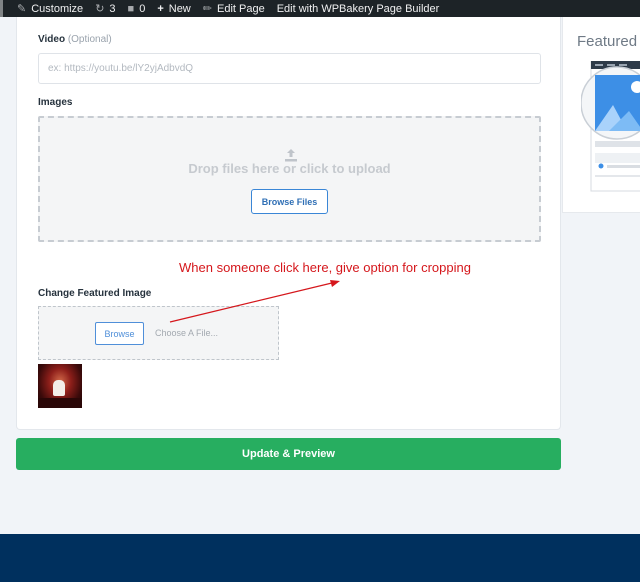 This screenshot has width=640, height=582. I want to click on updates-link: ↻ 3, so click(105, 8).